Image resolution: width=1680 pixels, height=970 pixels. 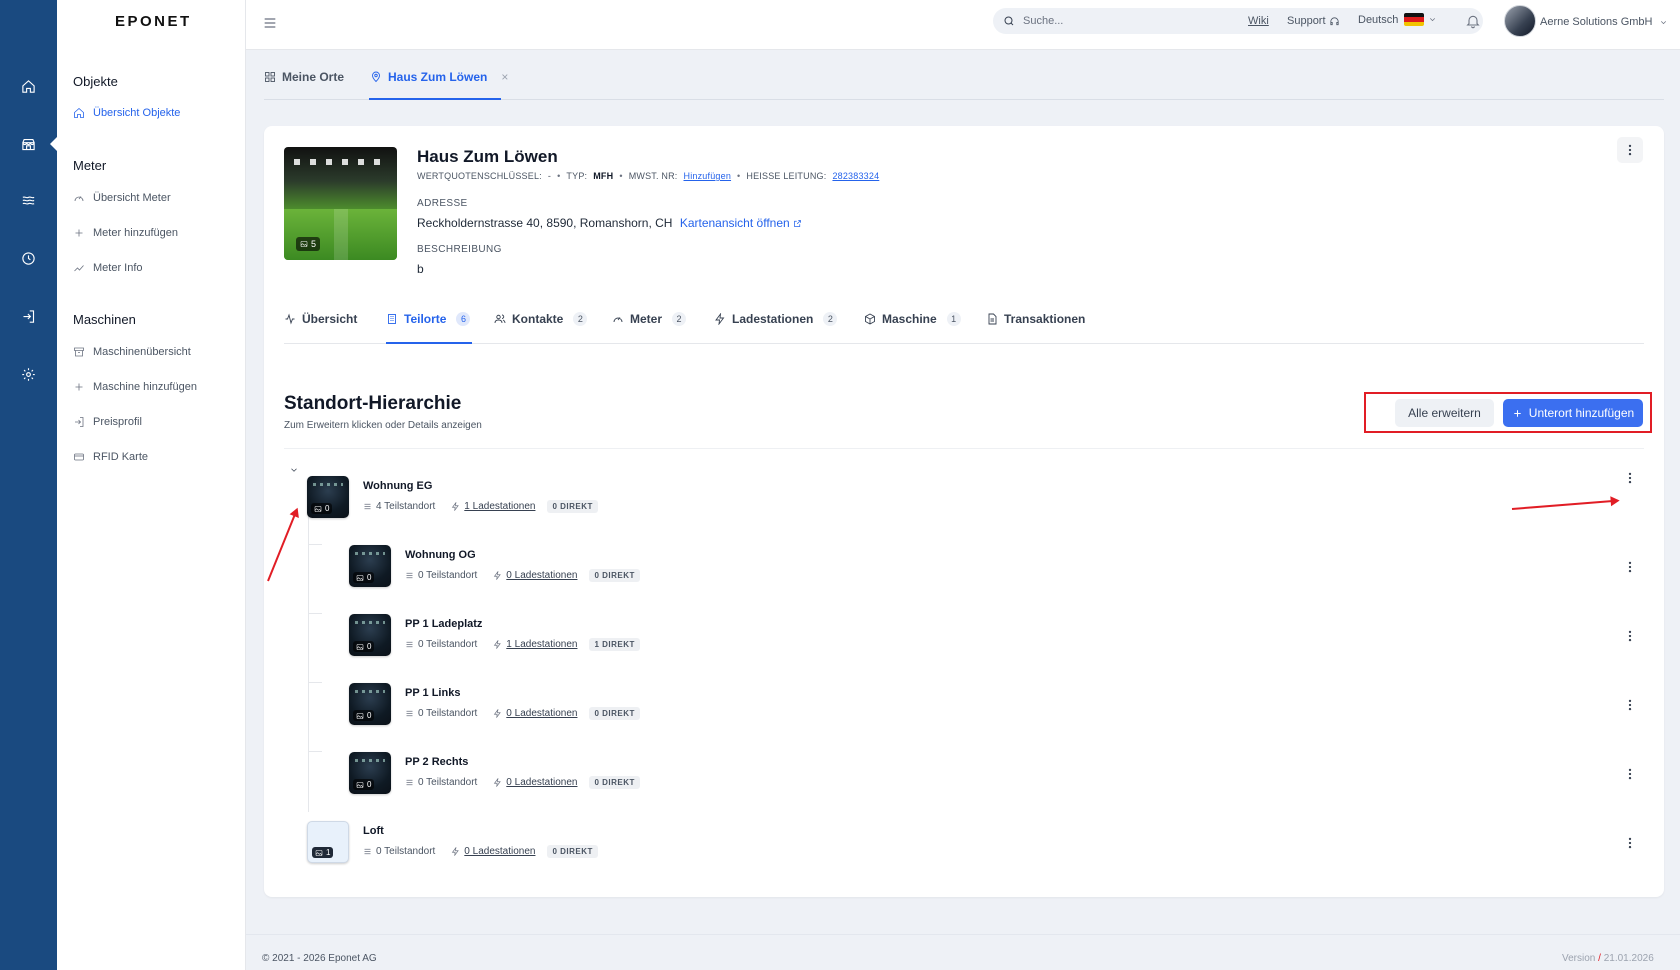 I want to click on expand-toggle, so click(x=295, y=470).